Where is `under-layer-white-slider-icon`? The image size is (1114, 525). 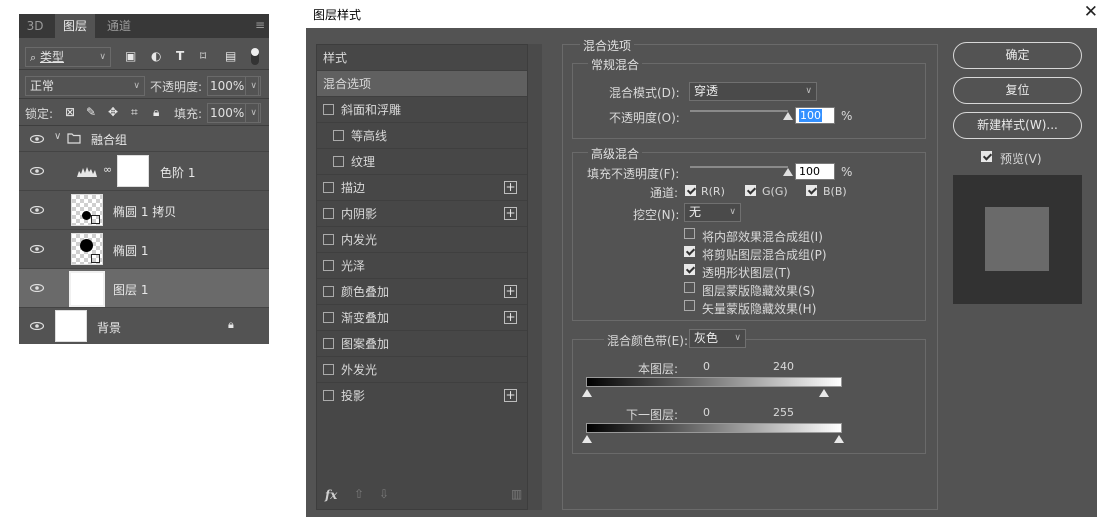
under-layer-white-slider-icon is located at coordinates (839, 439).